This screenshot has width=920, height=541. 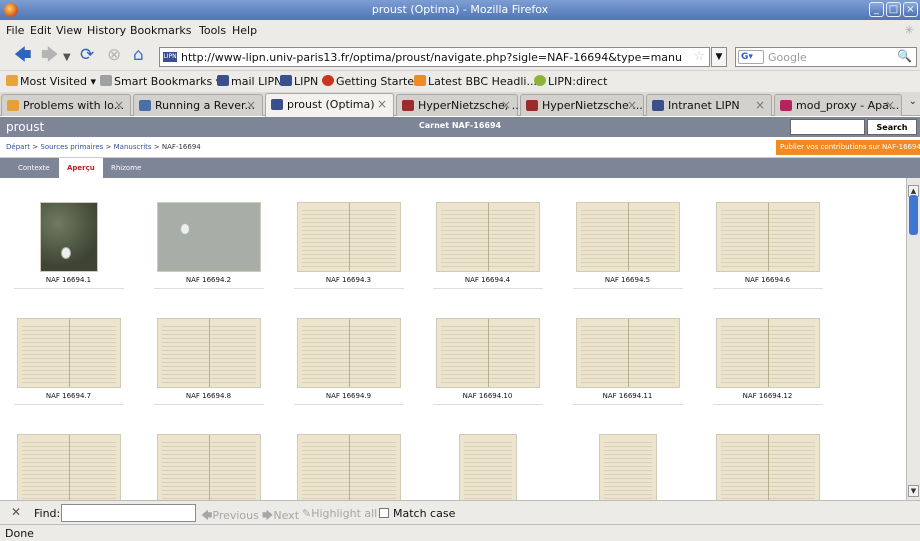 What do you see at coordinates (81, 168) in the screenshot?
I see `tab-apercu: Aperçu` at bounding box center [81, 168].